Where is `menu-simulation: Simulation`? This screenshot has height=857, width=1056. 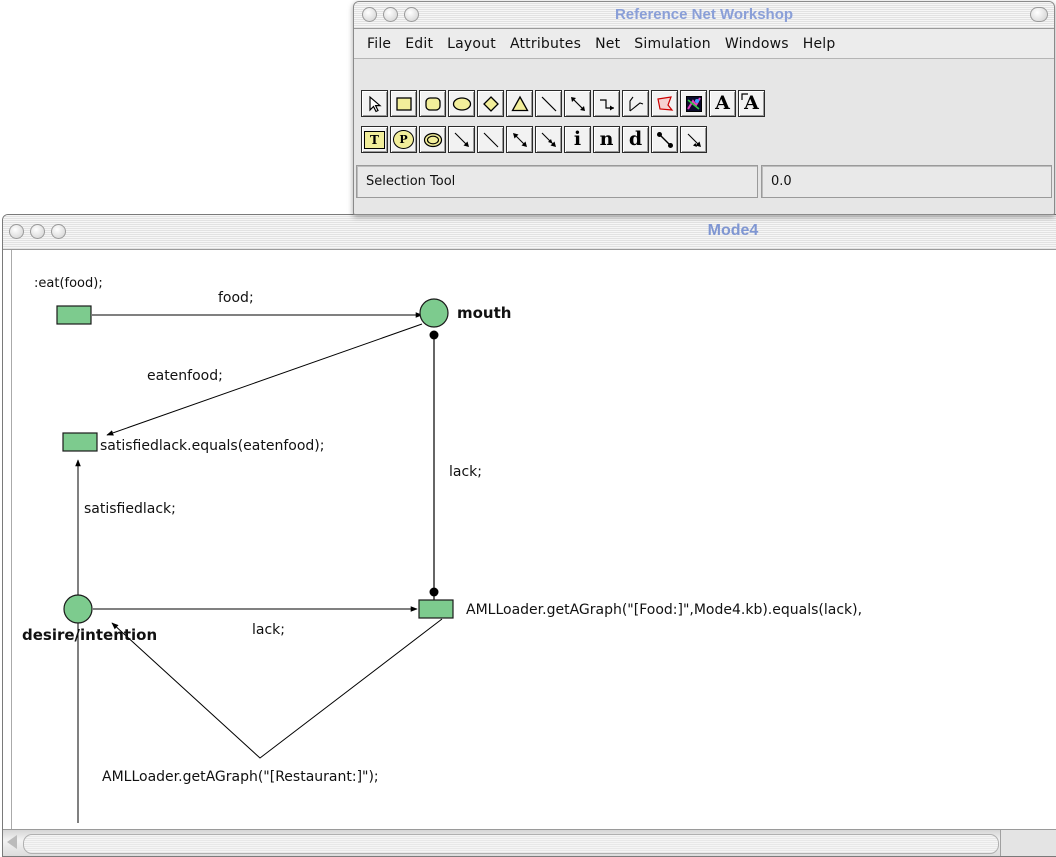 menu-simulation: Simulation is located at coordinates (672, 44).